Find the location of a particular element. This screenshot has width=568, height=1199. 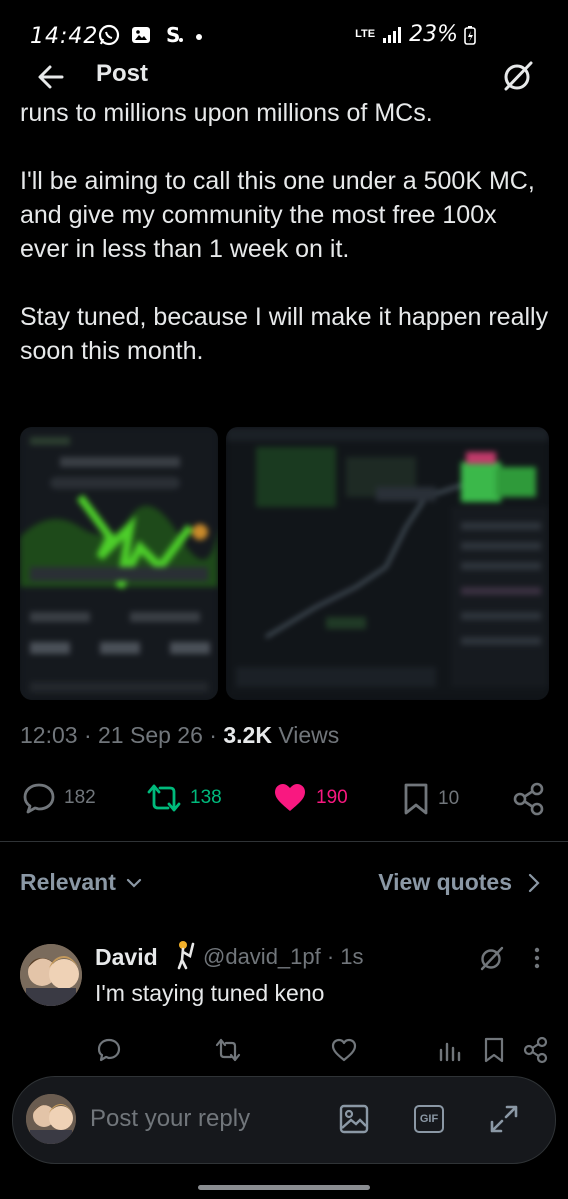

lte-label: LTE is located at coordinates (365, 34).